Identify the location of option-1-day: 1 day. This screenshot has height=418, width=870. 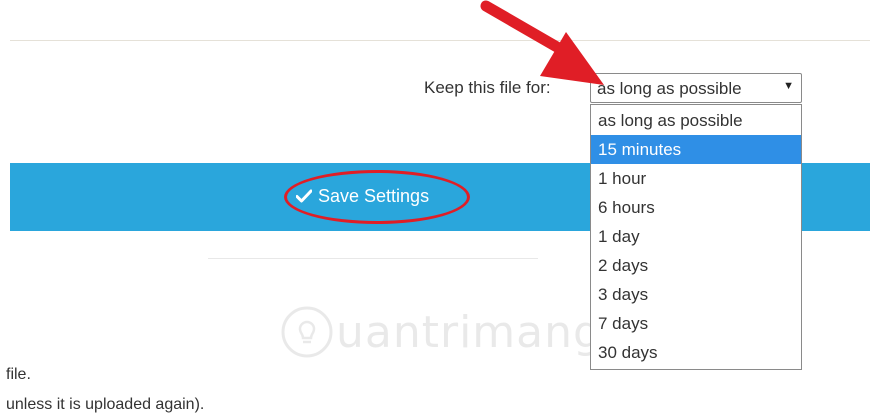
(696, 236).